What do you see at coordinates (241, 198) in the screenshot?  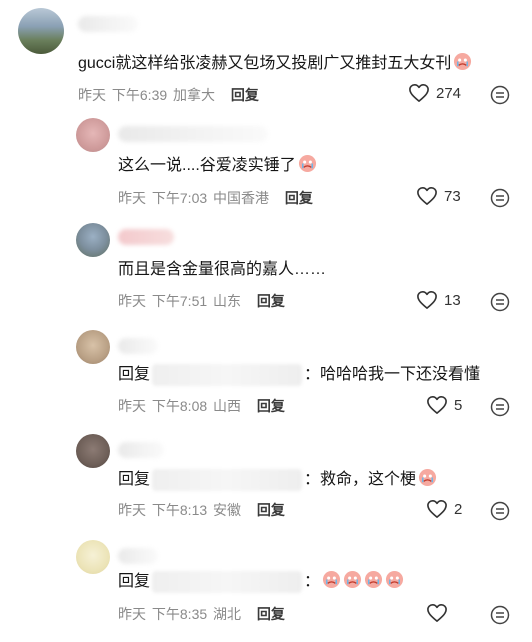 I see `comment-location: 中国香港` at bounding box center [241, 198].